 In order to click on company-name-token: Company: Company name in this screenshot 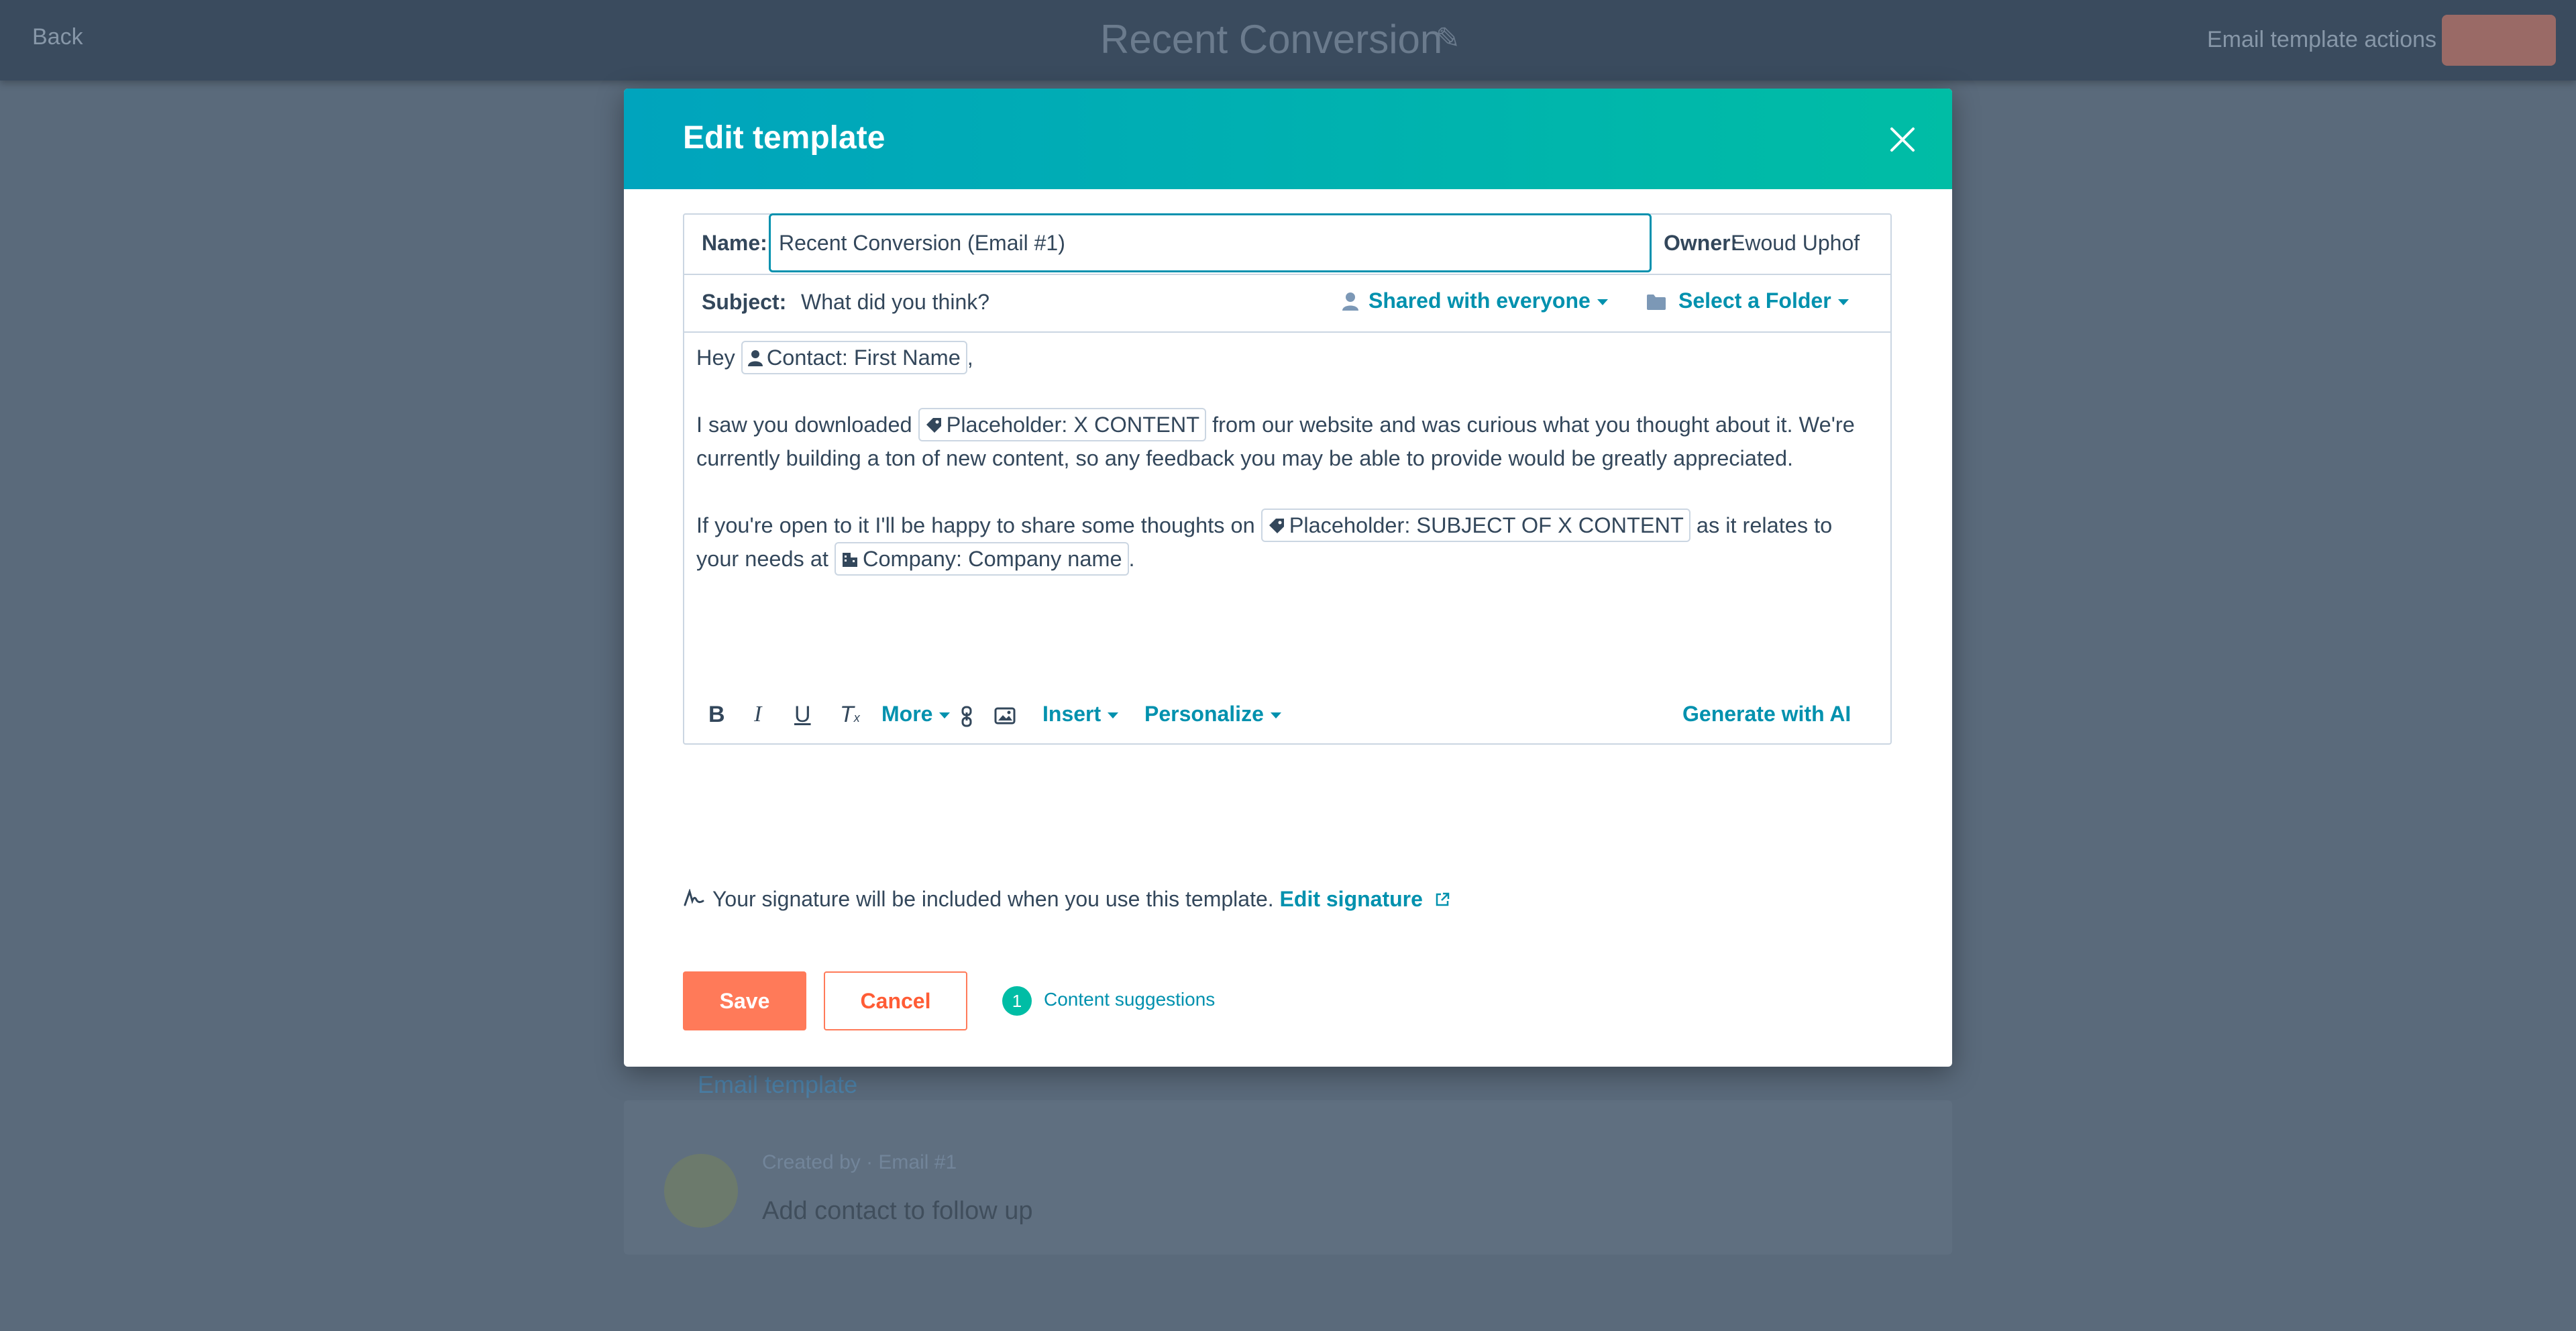, I will do `click(981, 559)`.